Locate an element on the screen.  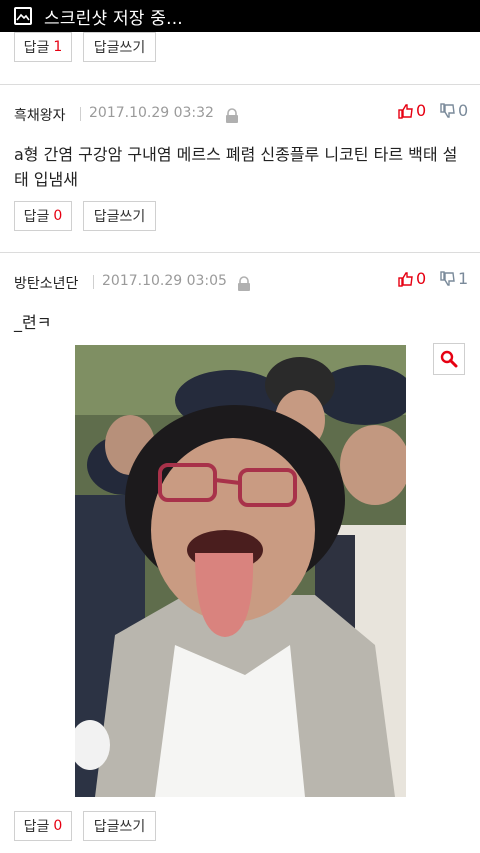
comment-author: 흑채왕자 is located at coordinates (40, 115).